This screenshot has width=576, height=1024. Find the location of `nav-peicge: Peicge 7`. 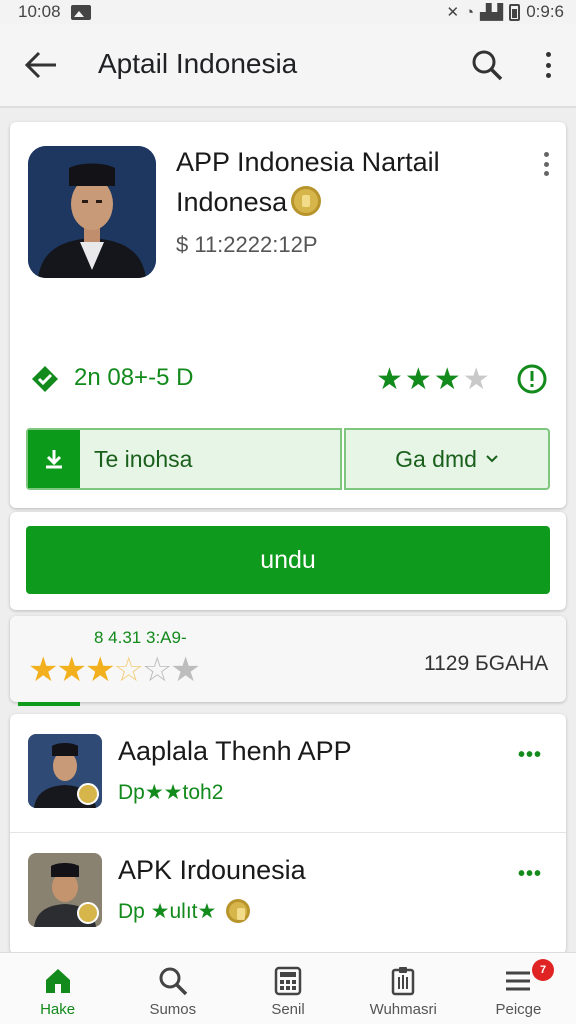

nav-peicge: Peicge 7 is located at coordinates (518, 988).